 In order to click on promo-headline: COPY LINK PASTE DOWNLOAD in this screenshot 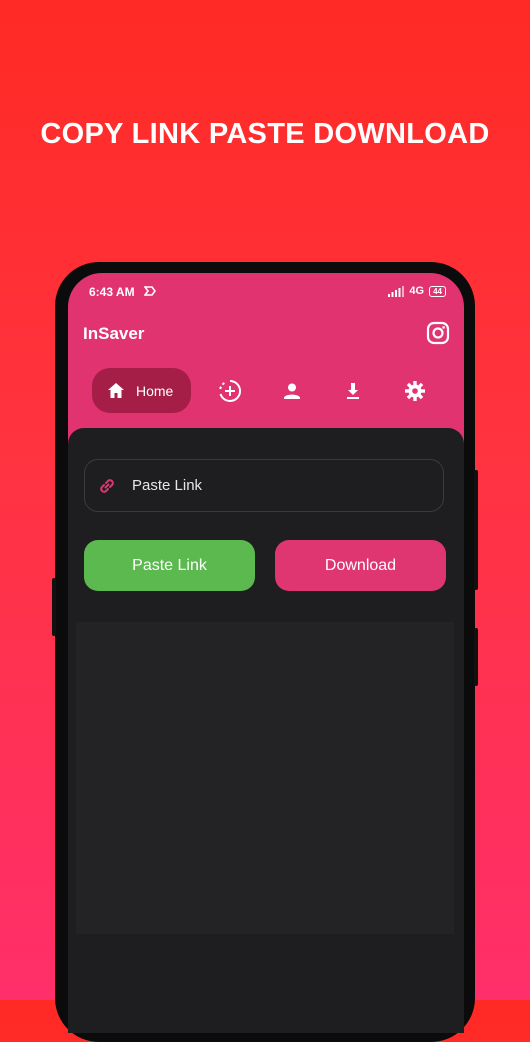, I will do `click(265, 134)`.